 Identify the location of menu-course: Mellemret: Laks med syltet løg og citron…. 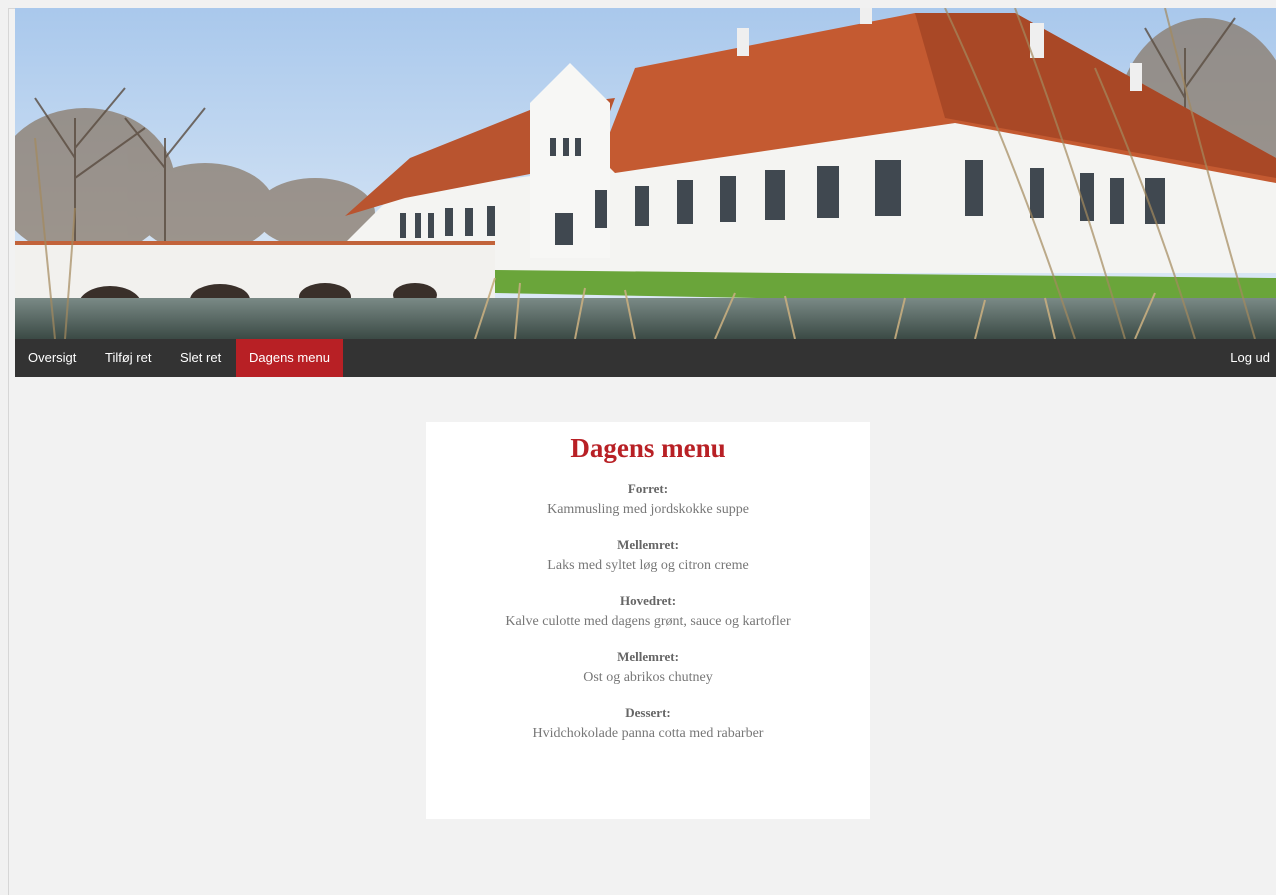
(648, 555).